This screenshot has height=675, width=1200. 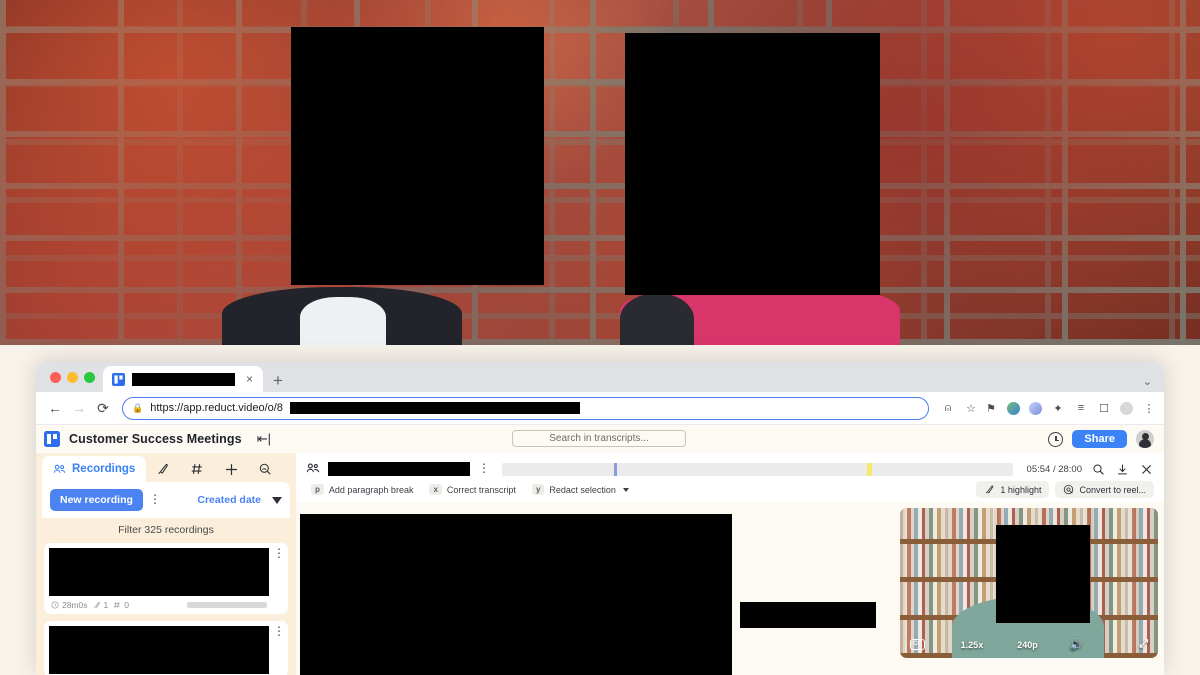 I want to click on reading-list-icon: ≡, so click(x=1081, y=408).